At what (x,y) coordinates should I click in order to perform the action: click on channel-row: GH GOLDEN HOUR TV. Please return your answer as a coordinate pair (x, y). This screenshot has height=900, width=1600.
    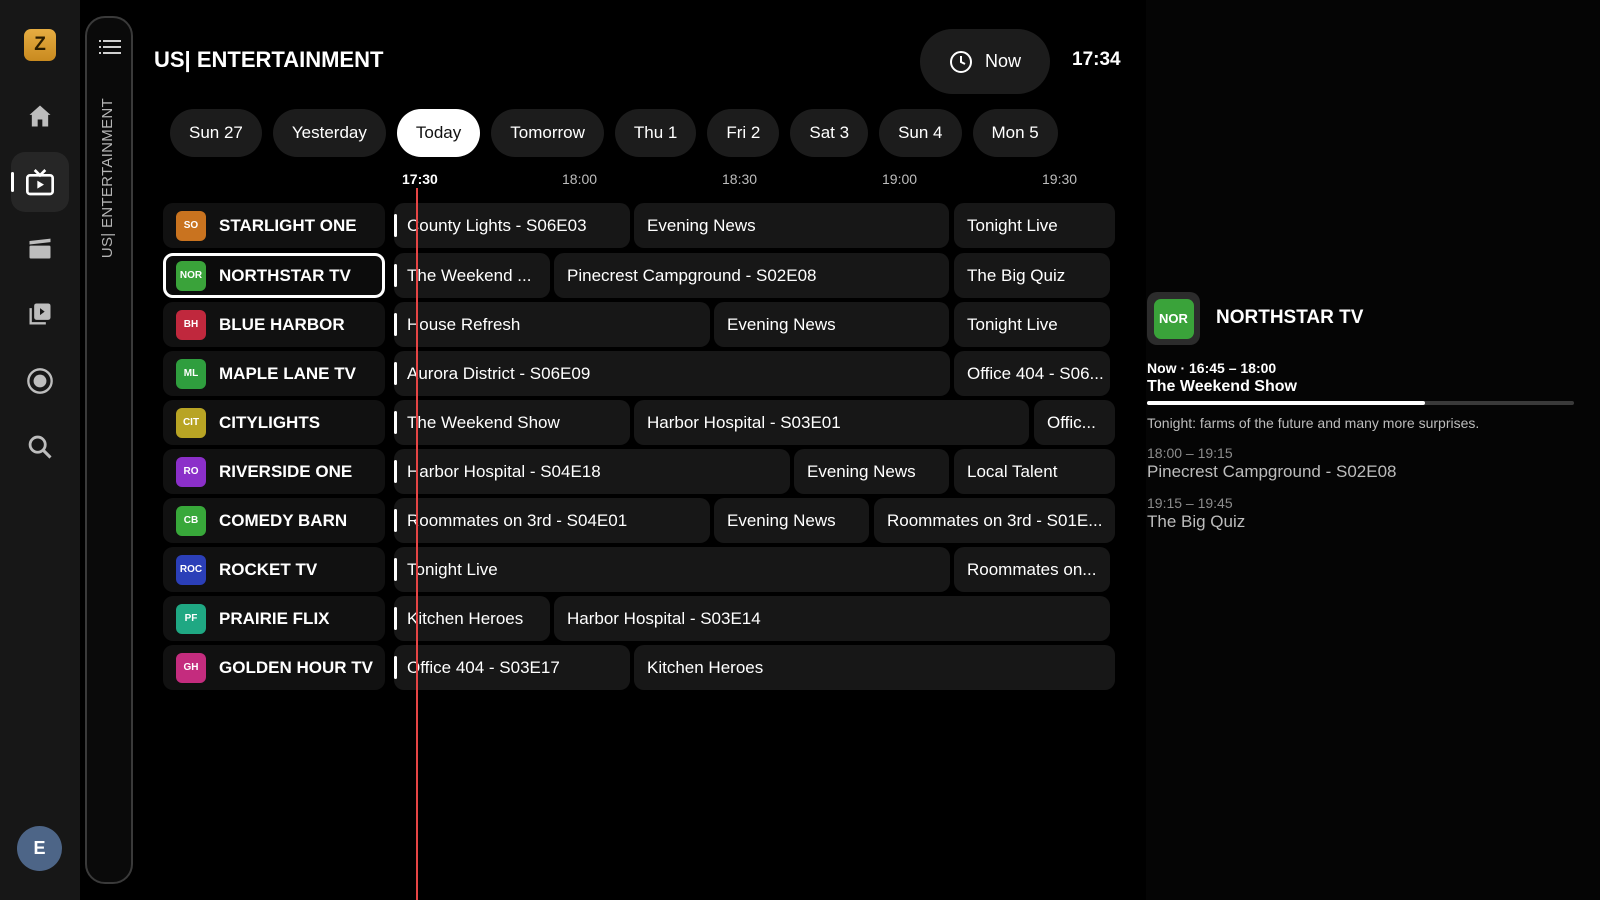
    Looking at the image, I should click on (274, 667).